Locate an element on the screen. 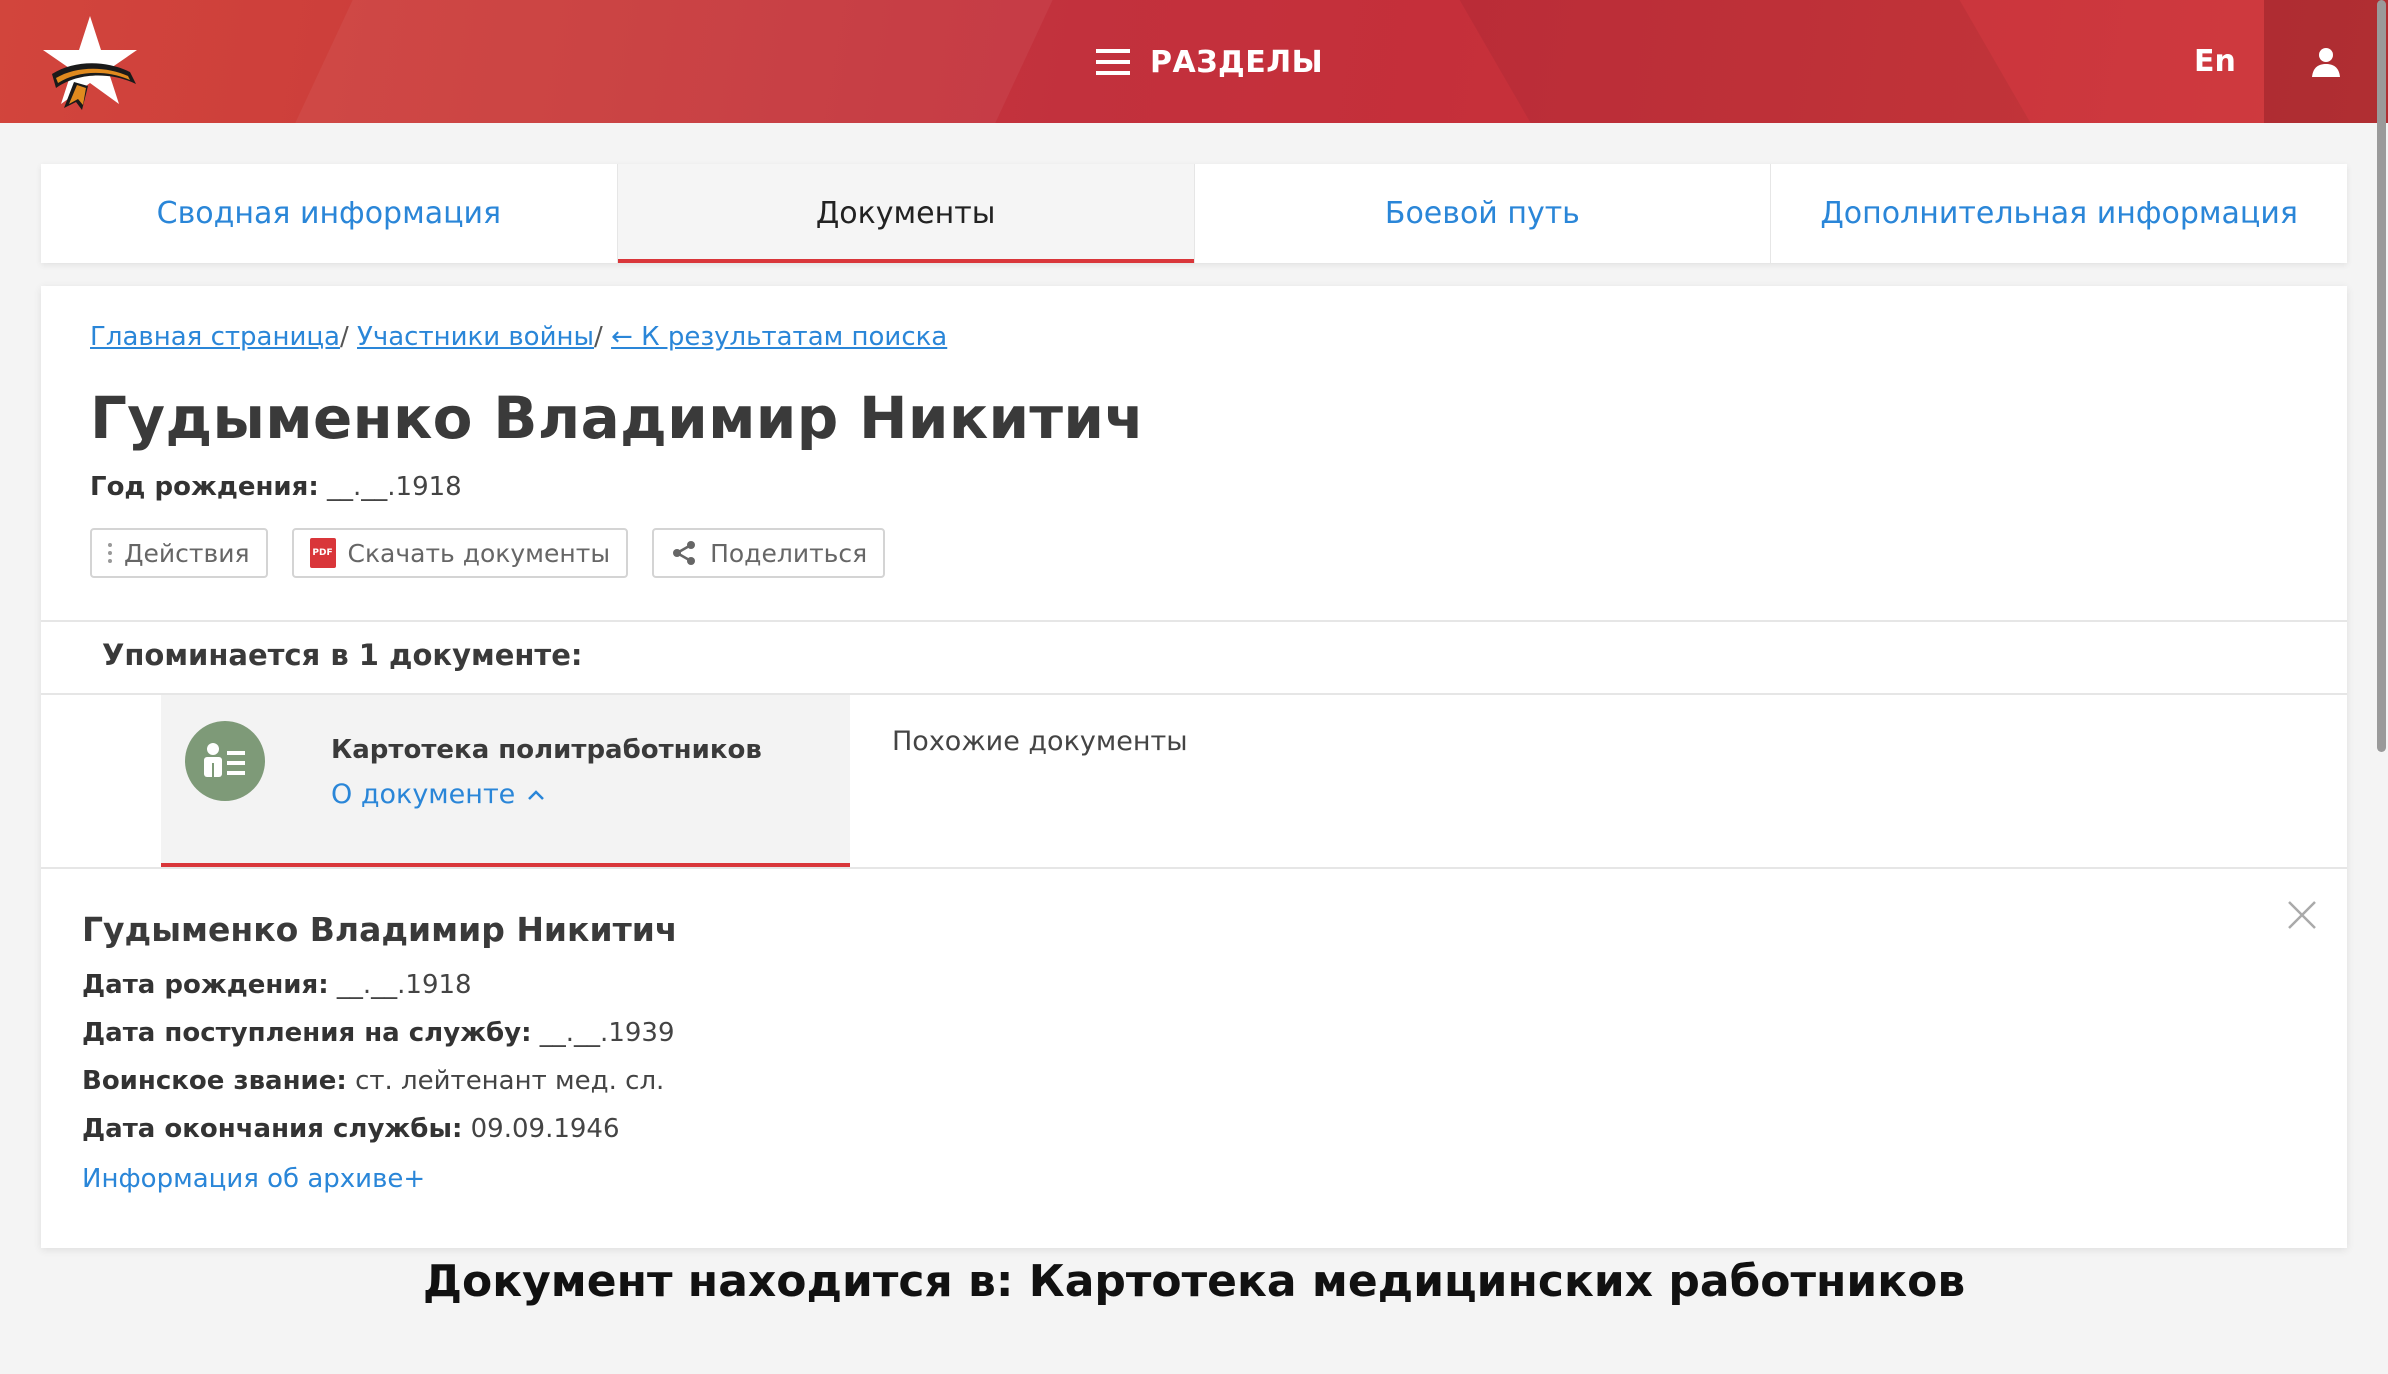  tab-additional-info: Дополнительная информация is located at coordinates (2059, 213).